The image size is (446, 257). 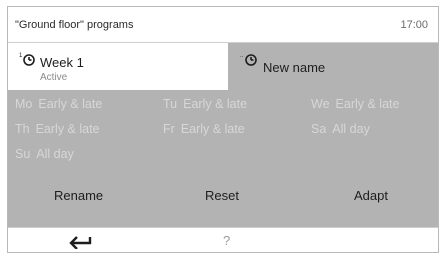 What do you see at coordinates (81, 241) in the screenshot?
I see `back-arrow-icon` at bounding box center [81, 241].